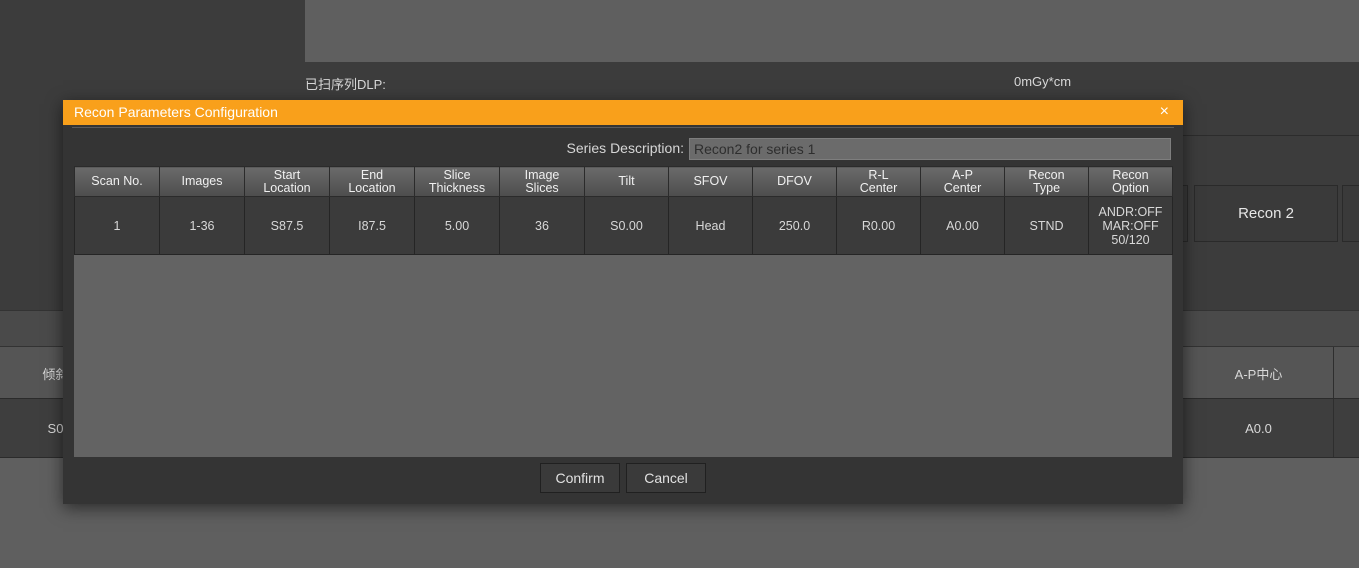 Image resolution: width=1359 pixels, height=568 pixels. I want to click on column-header: A-P Center, so click(962, 181).